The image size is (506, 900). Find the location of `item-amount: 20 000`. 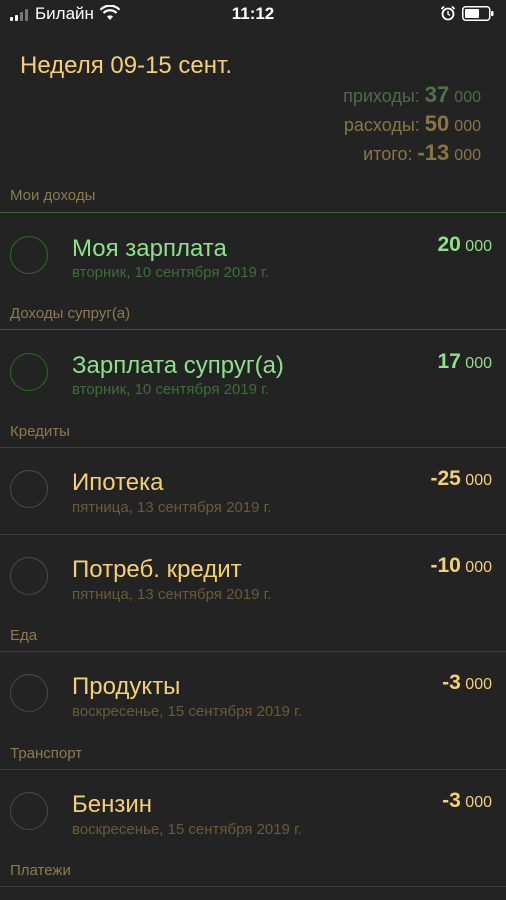

item-amount: 20 000 is located at coordinates (464, 245).